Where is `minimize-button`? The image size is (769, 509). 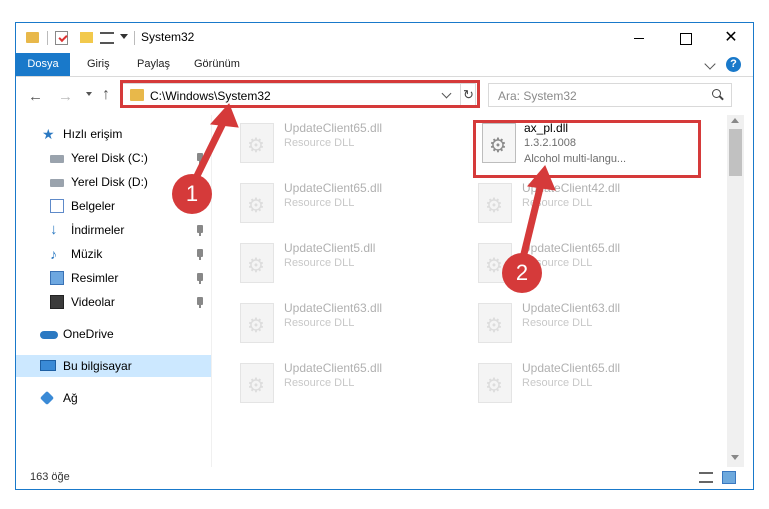
minimize-button is located at coordinates (639, 38).